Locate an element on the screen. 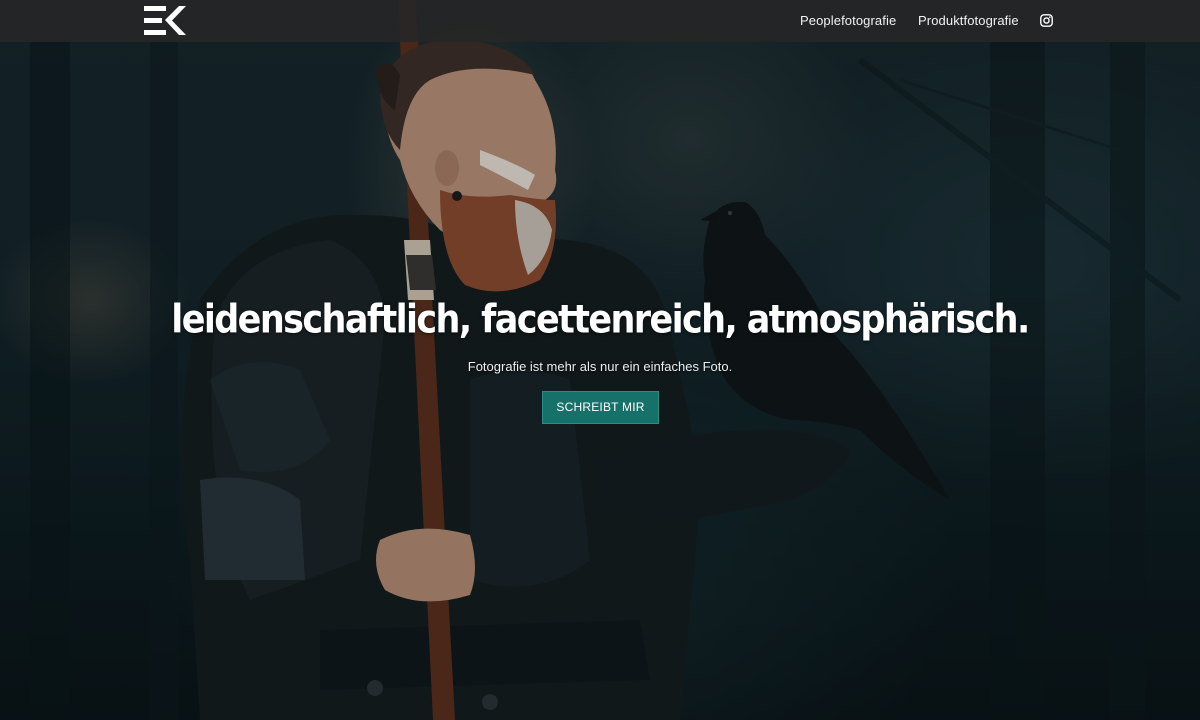  instagram-glyph-icon is located at coordinates (1046, 20).